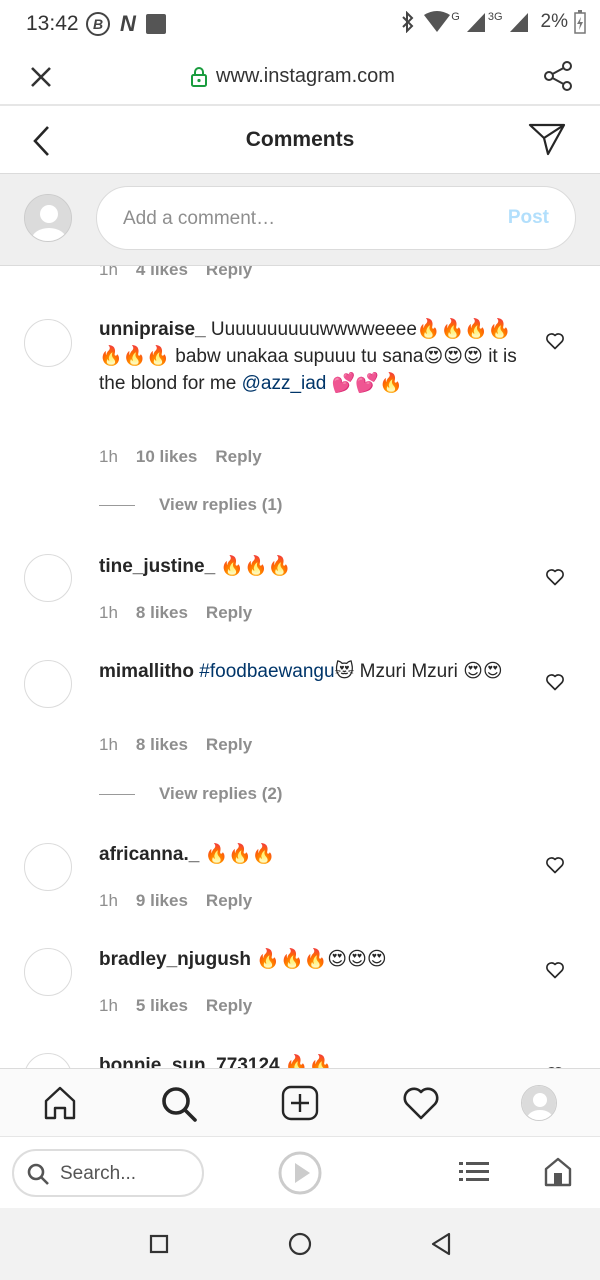  What do you see at coordinates (98, 24) in the screenshot?
I see `b-badge-icon: B` at bounding box center [98, 24].